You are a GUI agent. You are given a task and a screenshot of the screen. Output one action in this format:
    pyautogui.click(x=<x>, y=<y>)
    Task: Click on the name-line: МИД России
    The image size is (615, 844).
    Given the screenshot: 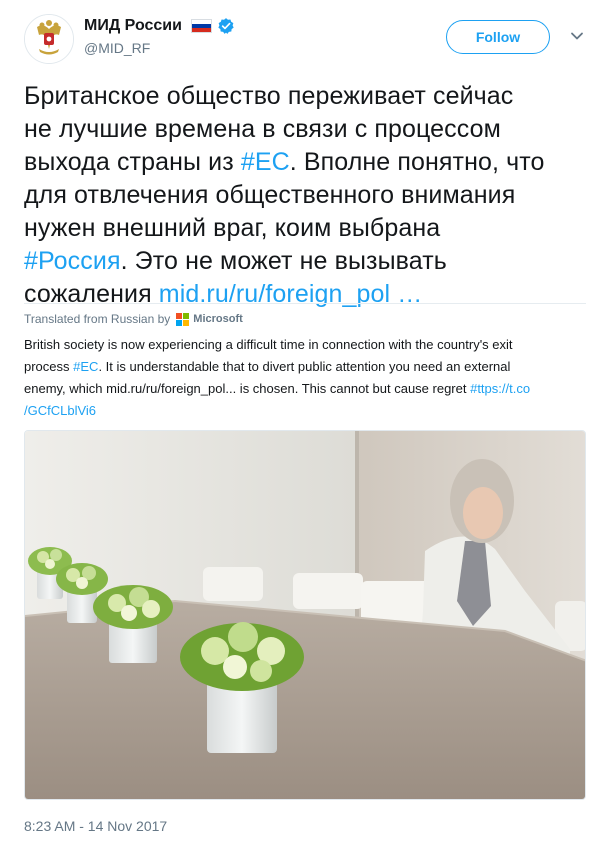 What is the action you would take?
    pyautogui.click(x=159, y=26)
    